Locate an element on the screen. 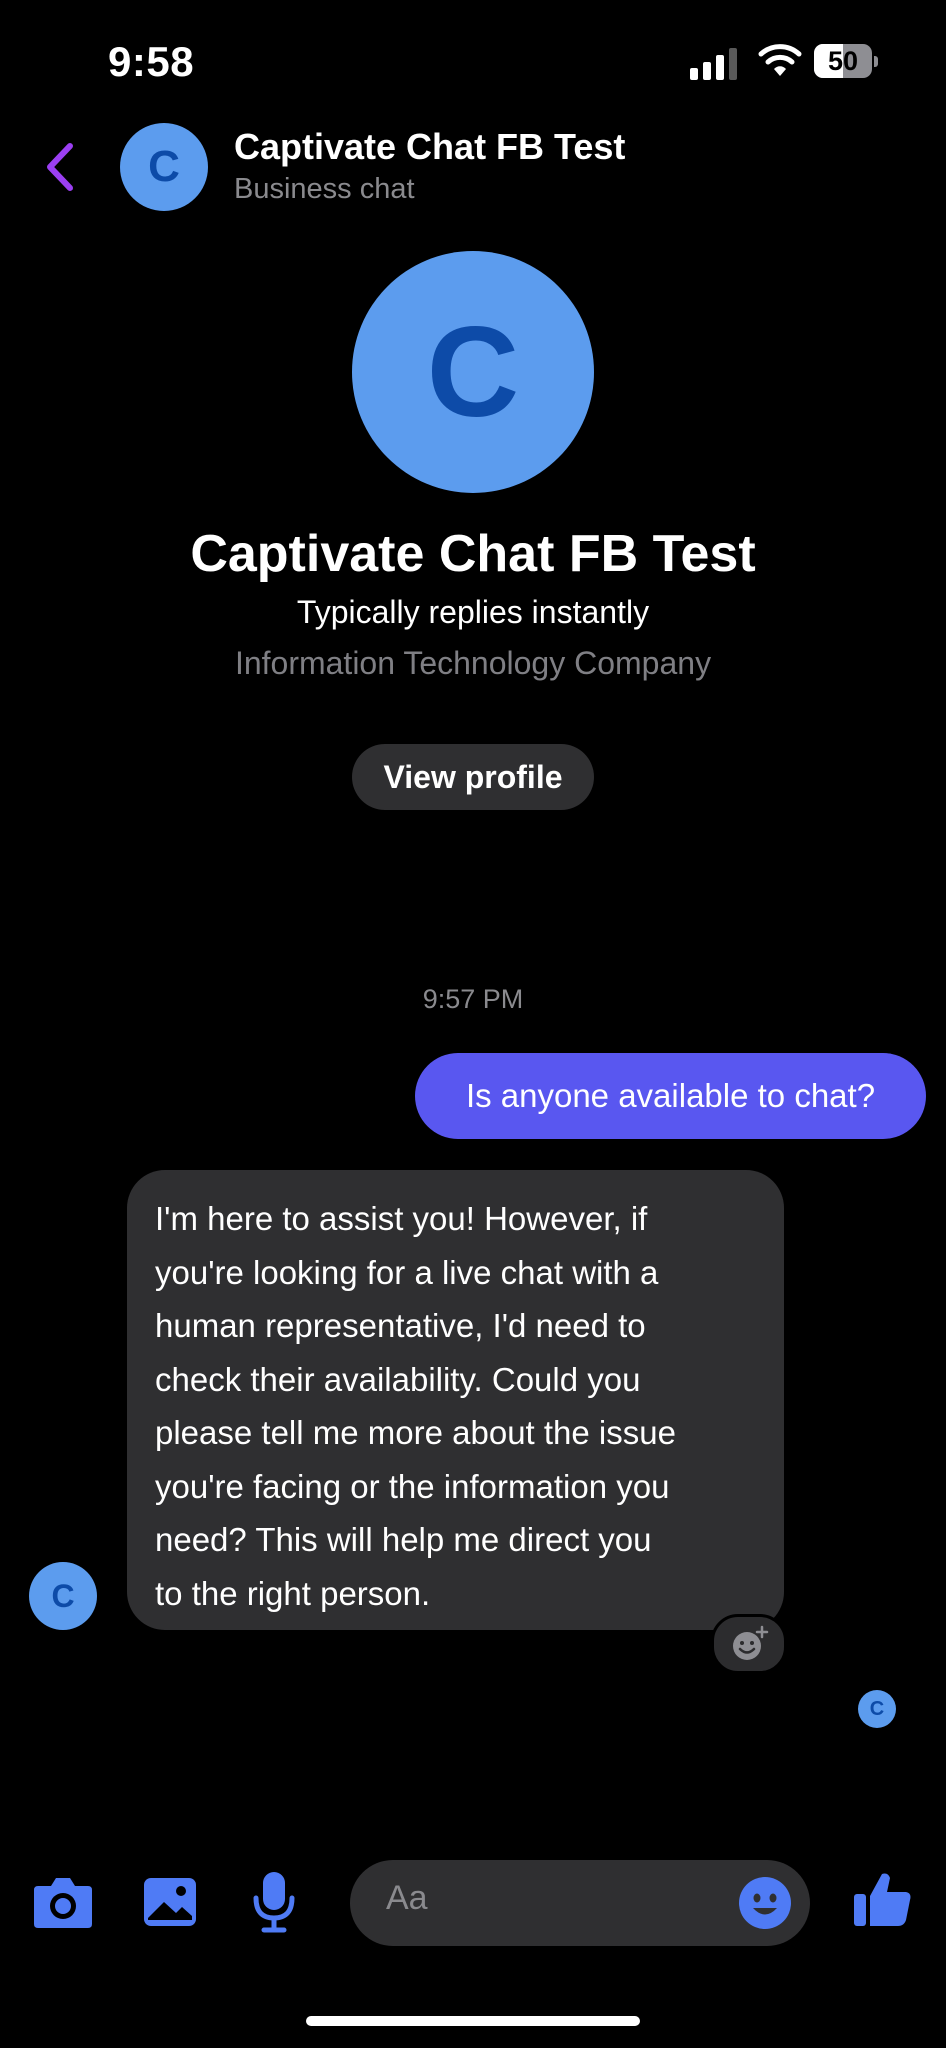 This screenshot has width=946, height=2048. emoji-button is located at coordinates (765, 1903).